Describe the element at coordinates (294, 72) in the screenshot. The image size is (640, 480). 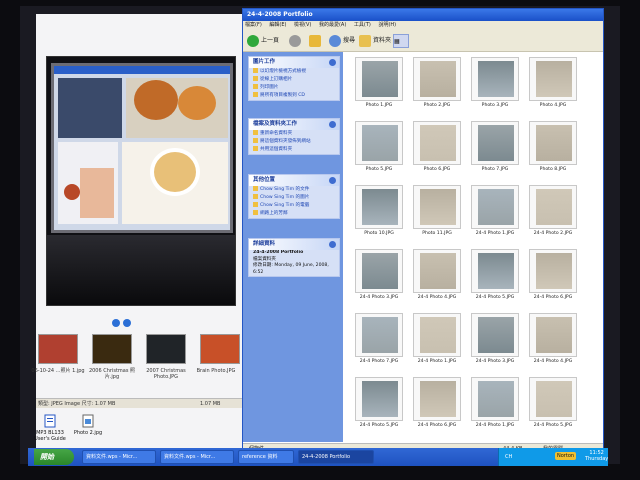
I see `task-slideshow: 以幻燈片檢視方式檢視` at that location.